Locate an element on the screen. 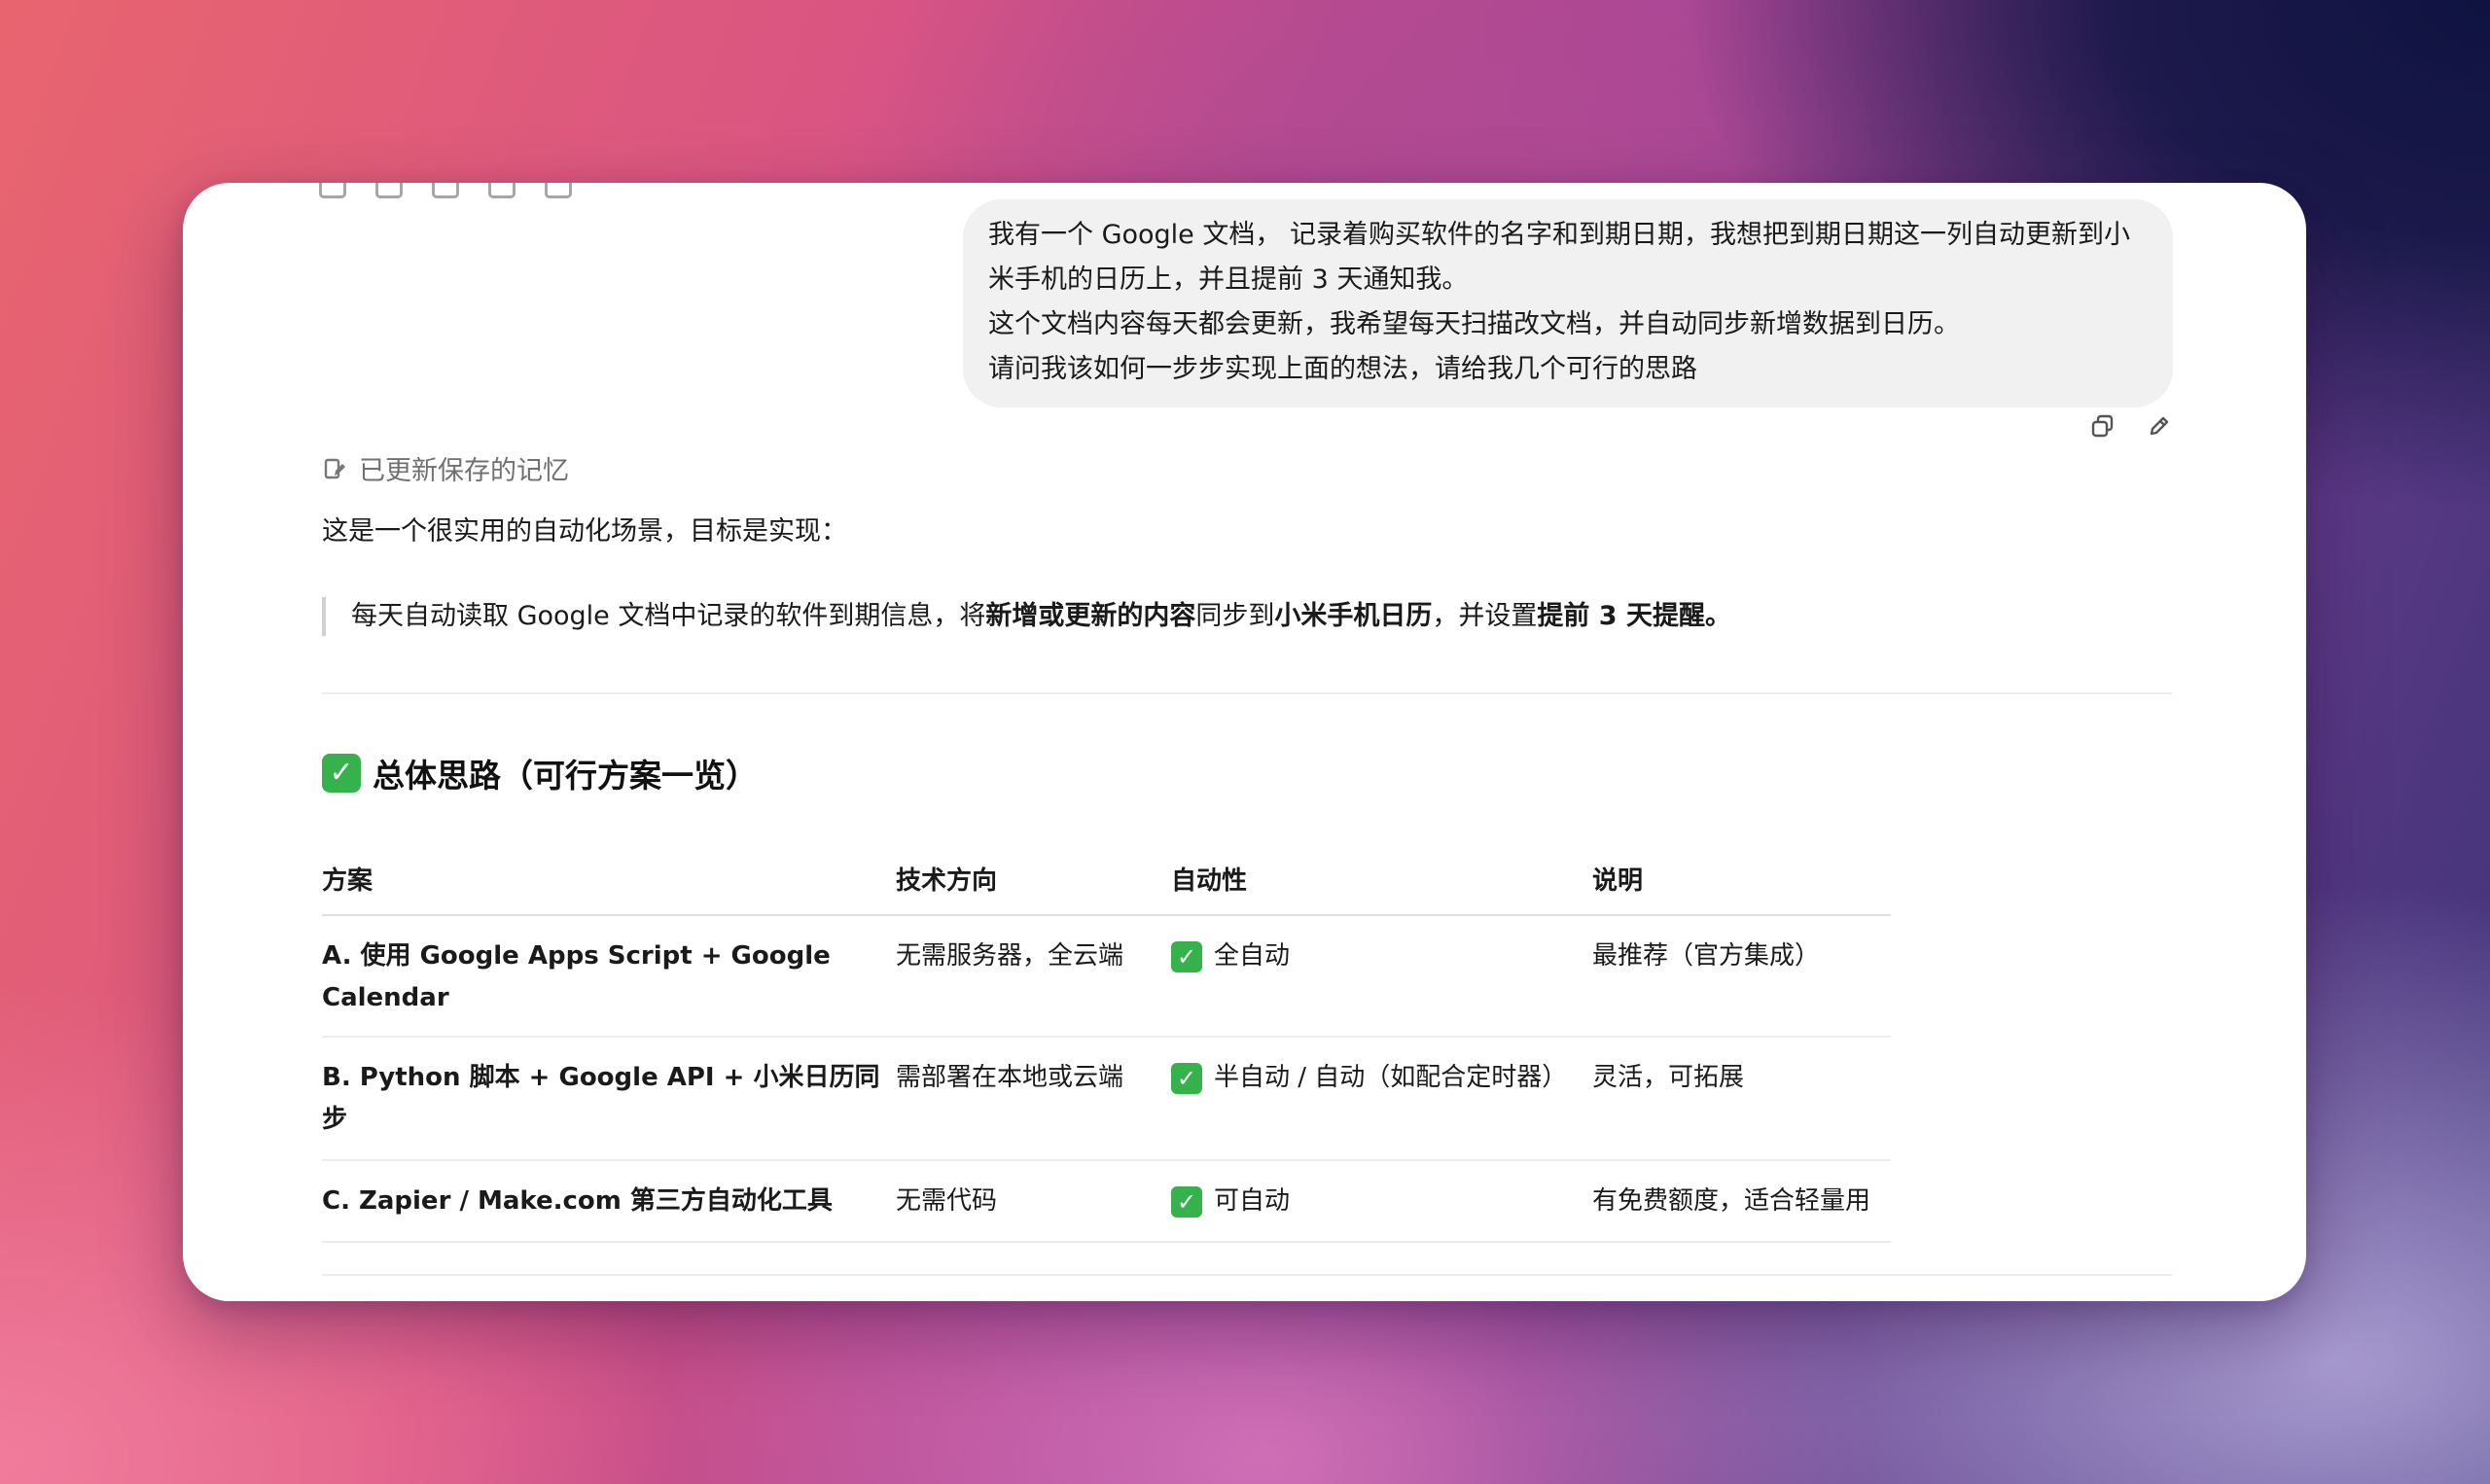 The width and height of the screenshot is (2490, 1484). quote-bold: 新增或更新的内容 is located at coordinates (1090, 616).